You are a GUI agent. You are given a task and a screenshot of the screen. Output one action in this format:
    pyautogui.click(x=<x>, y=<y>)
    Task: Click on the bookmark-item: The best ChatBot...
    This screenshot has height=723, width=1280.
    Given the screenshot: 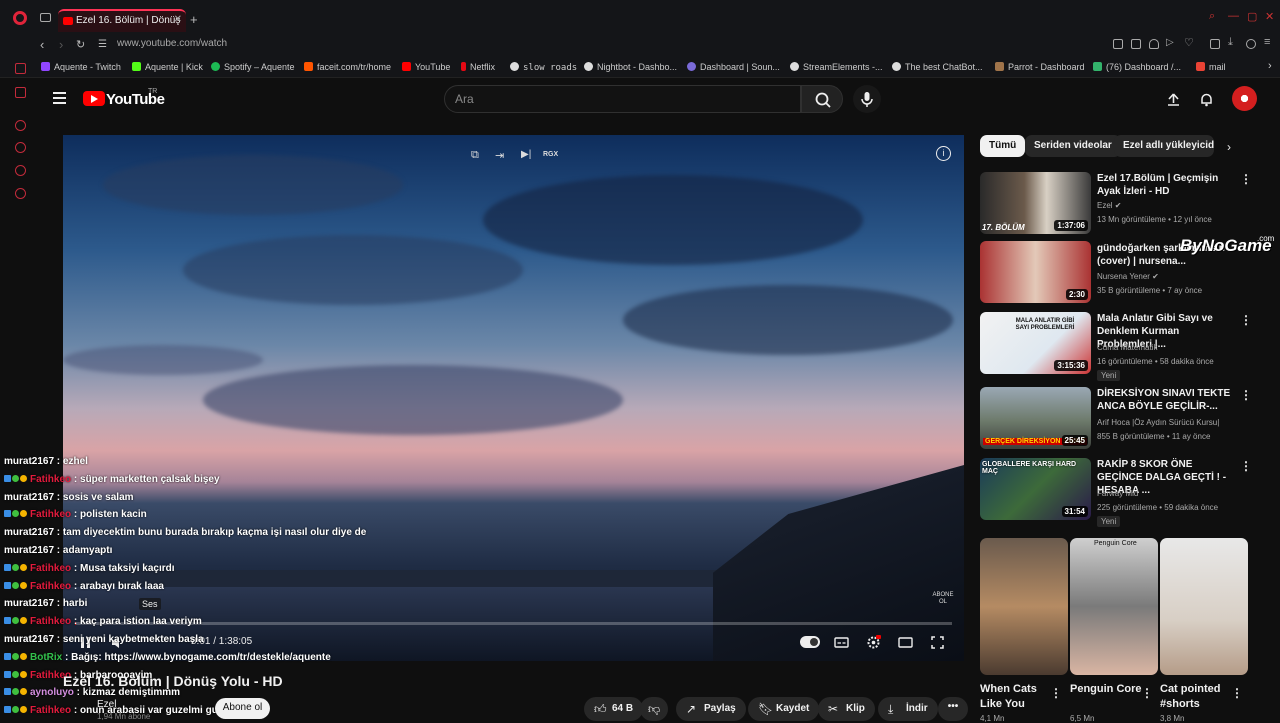 What is the action you would take?
    pyautogui.click(x=937, y=67)
    